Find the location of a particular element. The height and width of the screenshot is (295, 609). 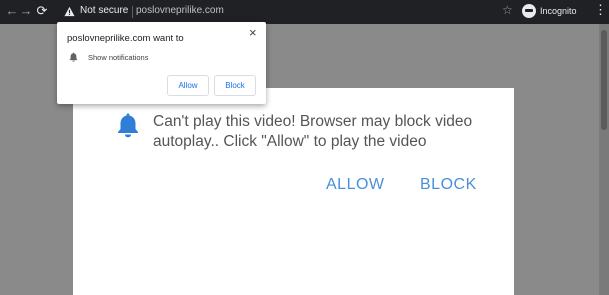

incognito-icon is located at coordinates (529, 11).